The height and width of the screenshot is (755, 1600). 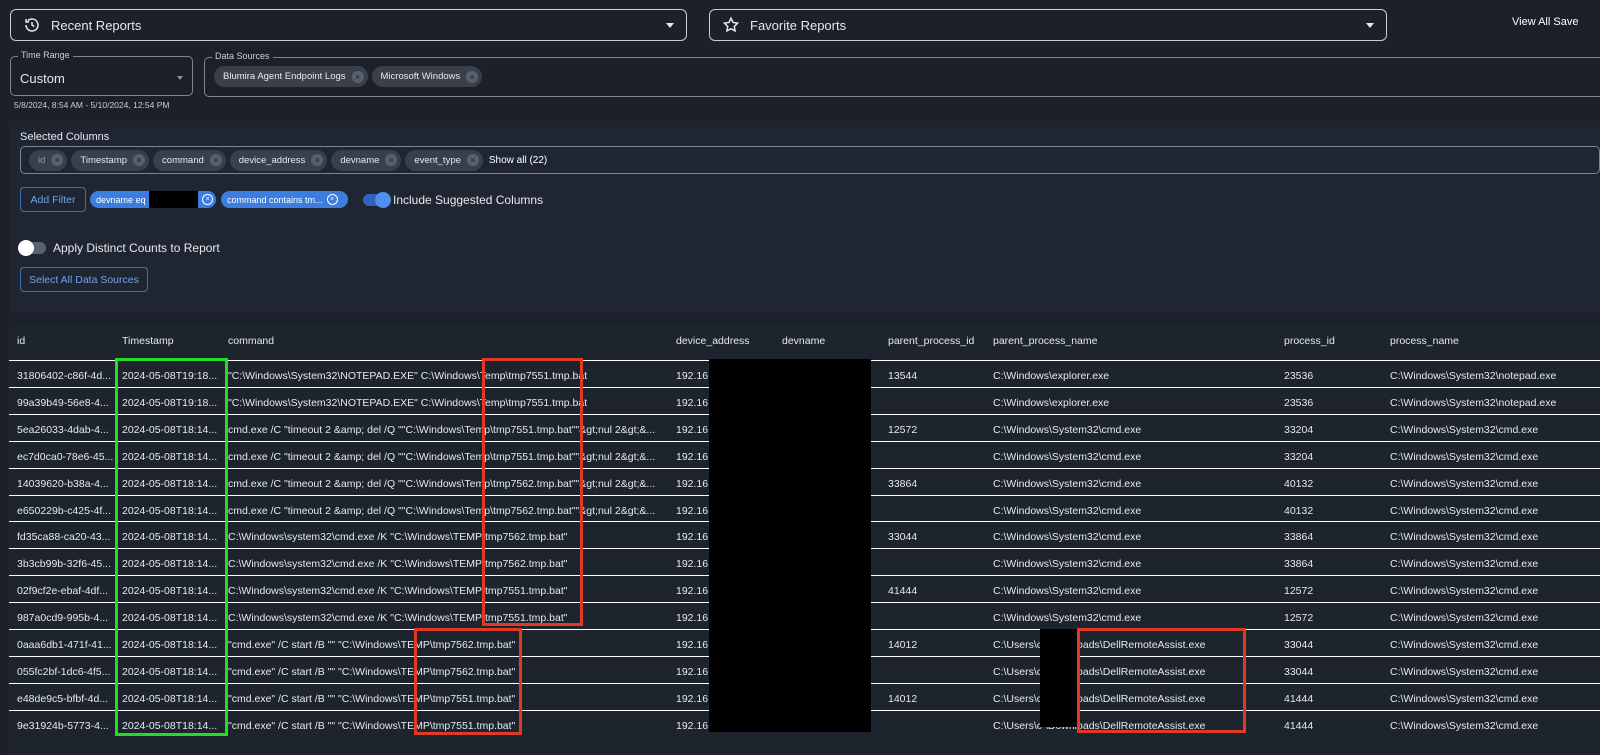 What do you see at coordinates (242, 56) in the screenshot?
I see `data-sources-legend: Data Sources` at bounding box center [242, 56].